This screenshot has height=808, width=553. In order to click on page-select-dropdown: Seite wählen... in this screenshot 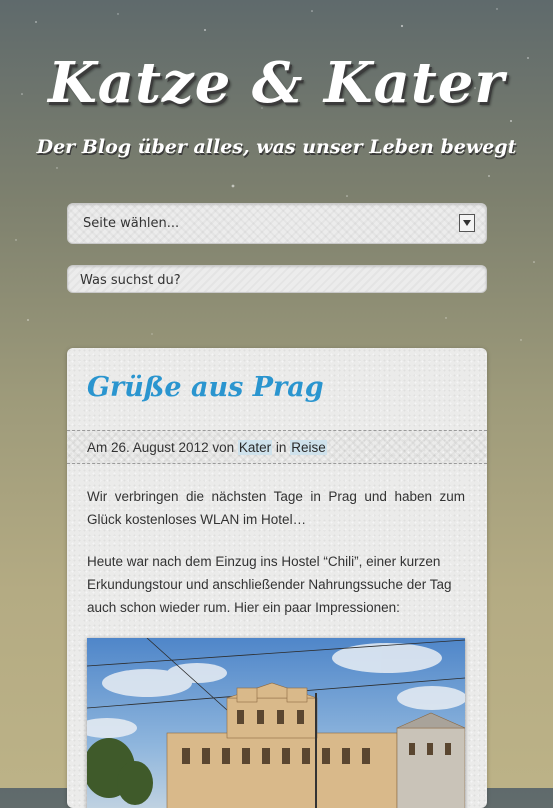, I will do `click(277, 223)`.